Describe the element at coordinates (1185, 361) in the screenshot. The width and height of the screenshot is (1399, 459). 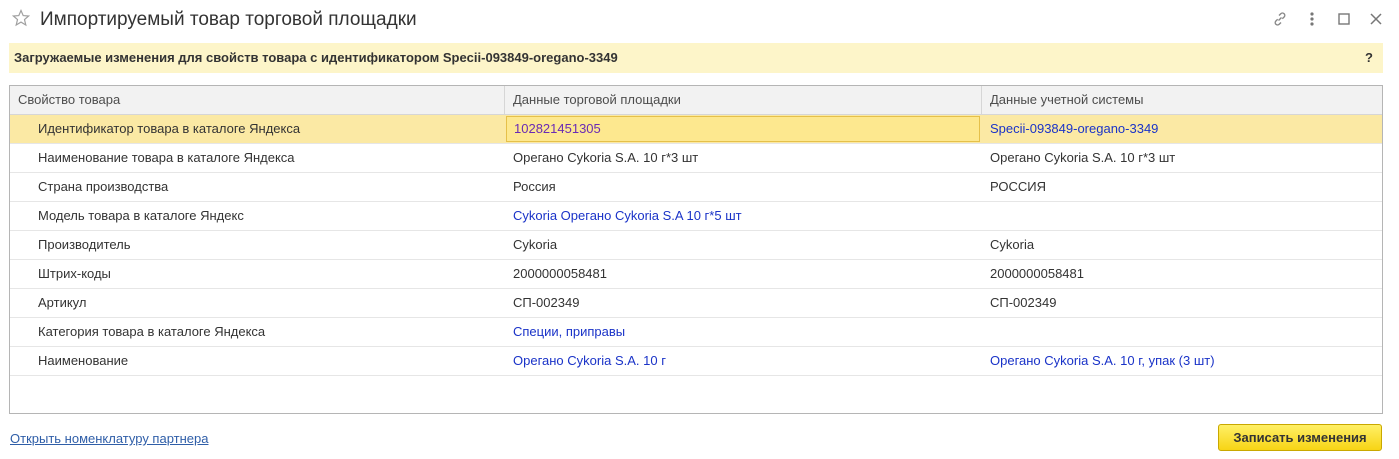
I see `cell-accounting: Орегано Cykoria S.A. 10 г, упак (3 шт)` at that location.